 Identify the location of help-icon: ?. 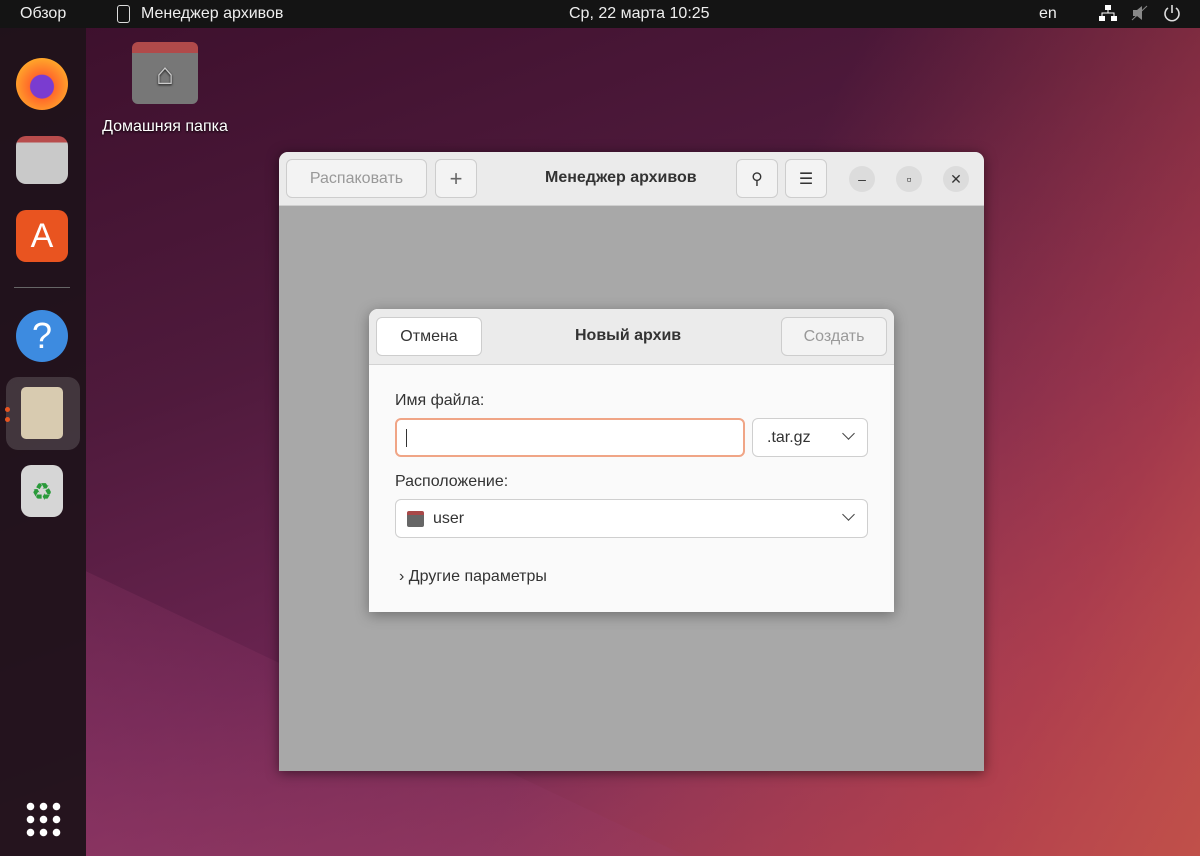
(42, 336).